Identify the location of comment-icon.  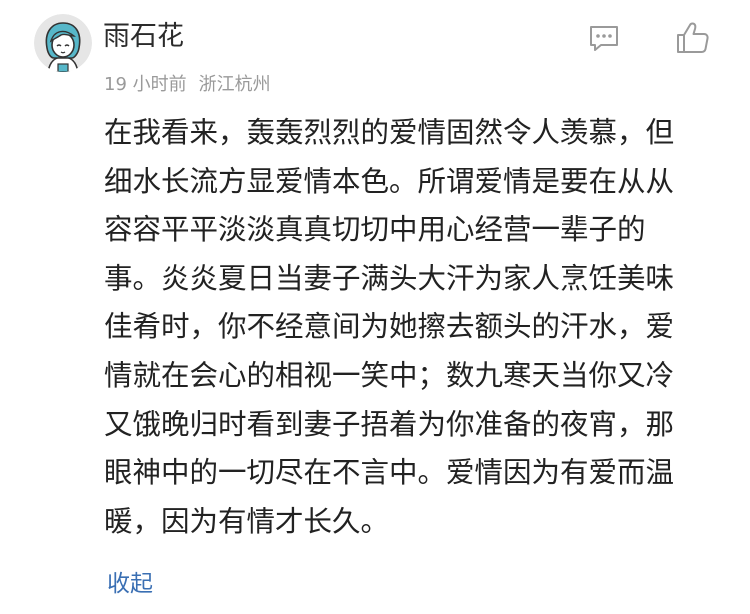
(604, 38).